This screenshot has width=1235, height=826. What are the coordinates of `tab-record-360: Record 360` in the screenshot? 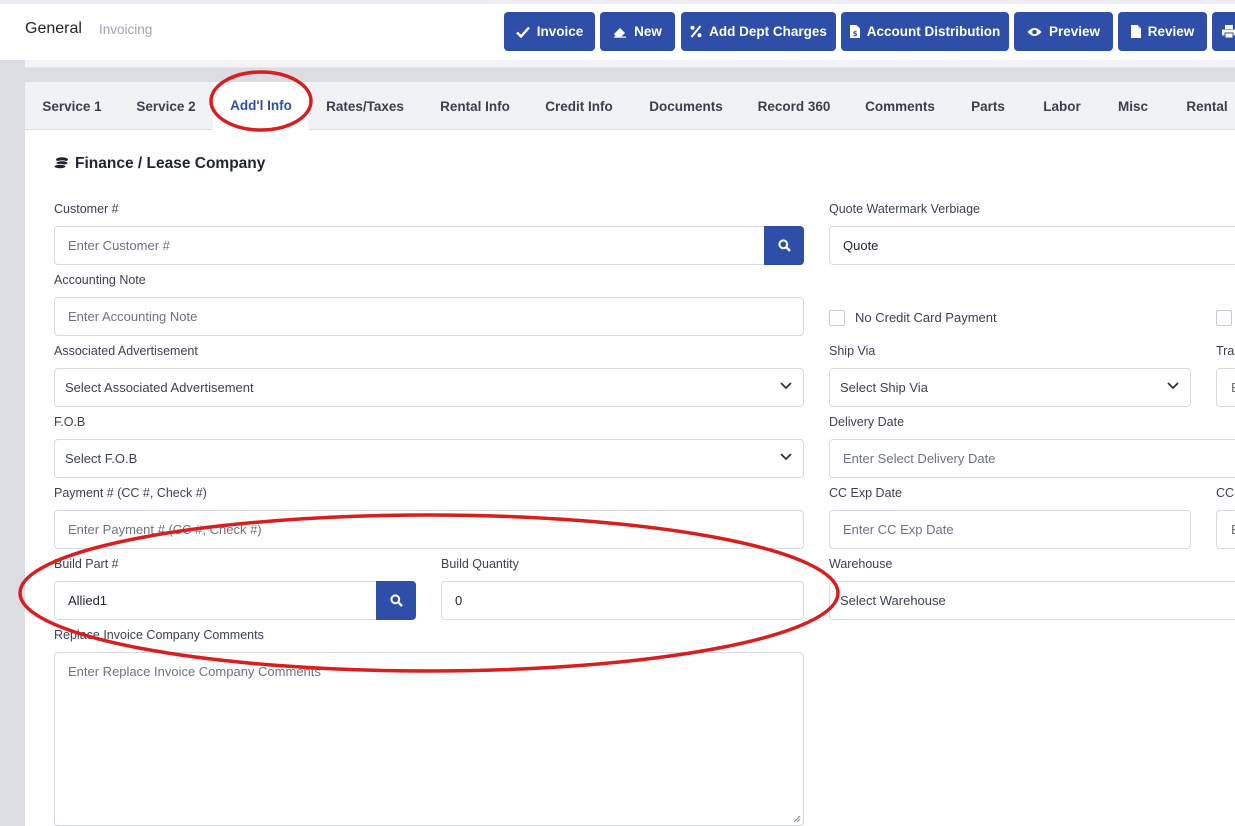 It's located at (794, 106).